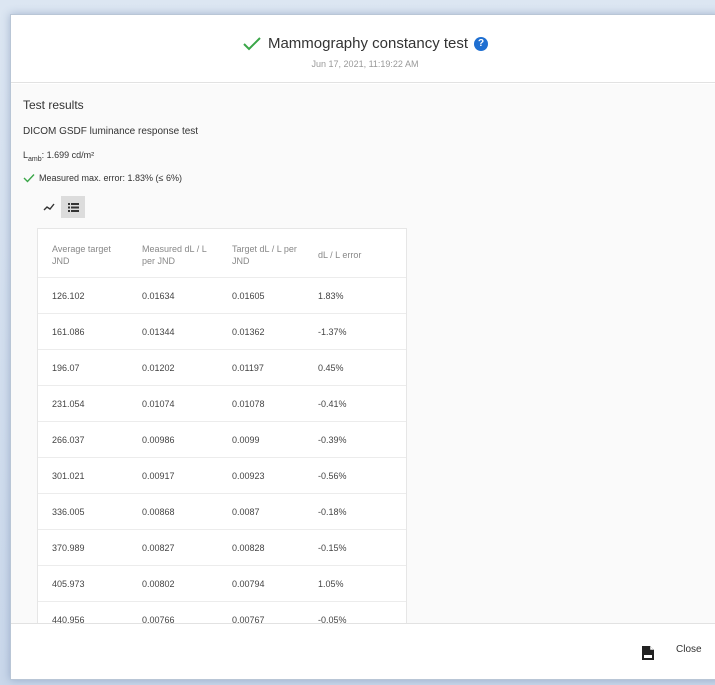  What do you see at coordinates (481, 43) in the screenshot?
I see `help-icon: ?` at bounding box center [481, 43].